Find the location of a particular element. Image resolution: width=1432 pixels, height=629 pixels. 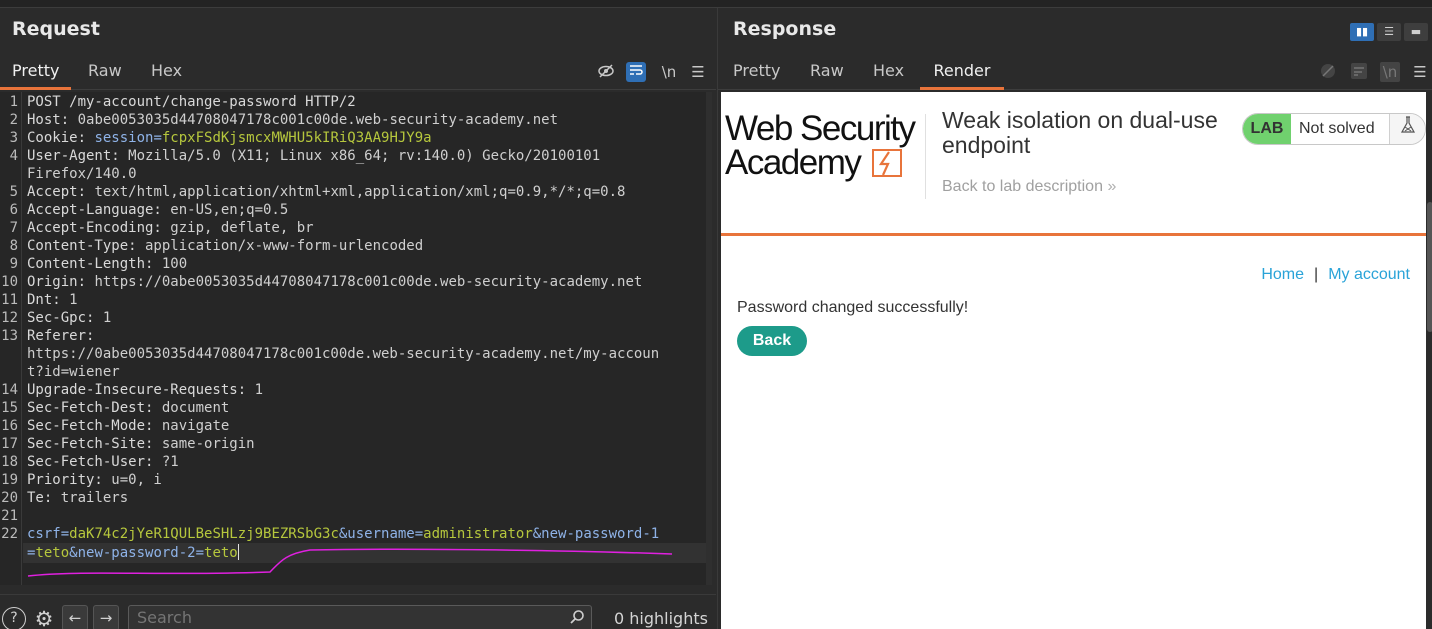

annotation-underline is located at coordinates (350, 562).